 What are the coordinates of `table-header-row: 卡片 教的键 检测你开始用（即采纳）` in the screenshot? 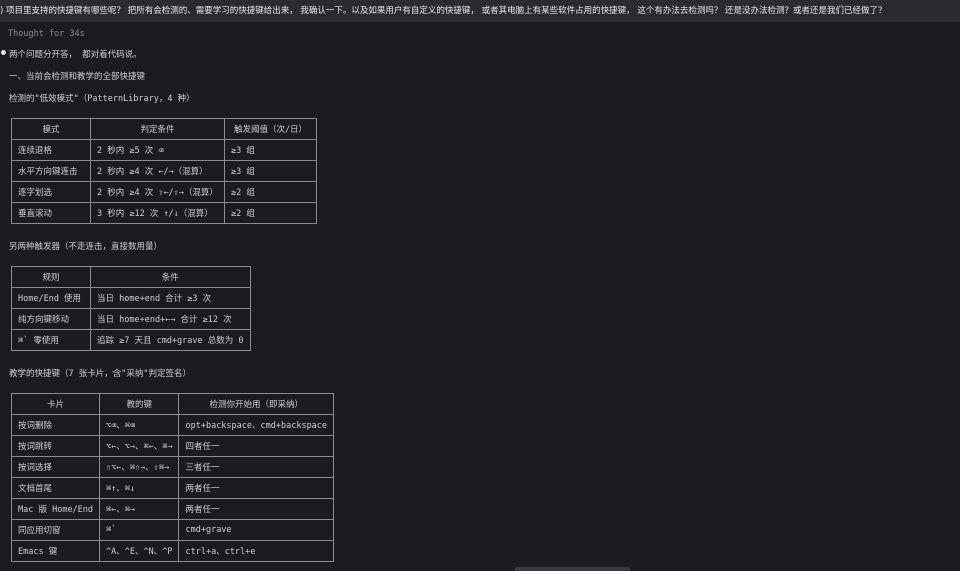 It's located at (172, 404).